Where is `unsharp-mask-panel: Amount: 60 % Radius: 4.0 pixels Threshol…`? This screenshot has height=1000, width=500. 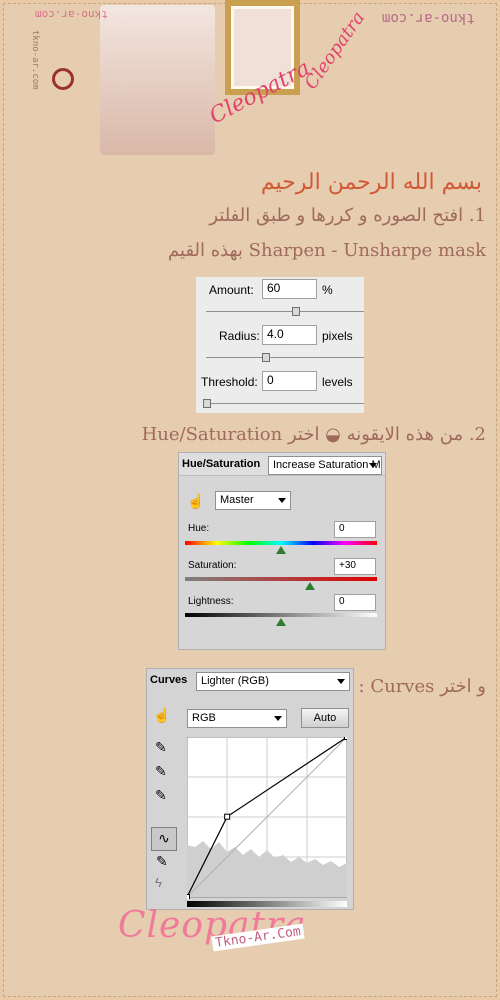
unsharp-mask-panel: Amount: 60 % Radius: 4.0 pixels Threshol… is located at coordinates (280, 345).